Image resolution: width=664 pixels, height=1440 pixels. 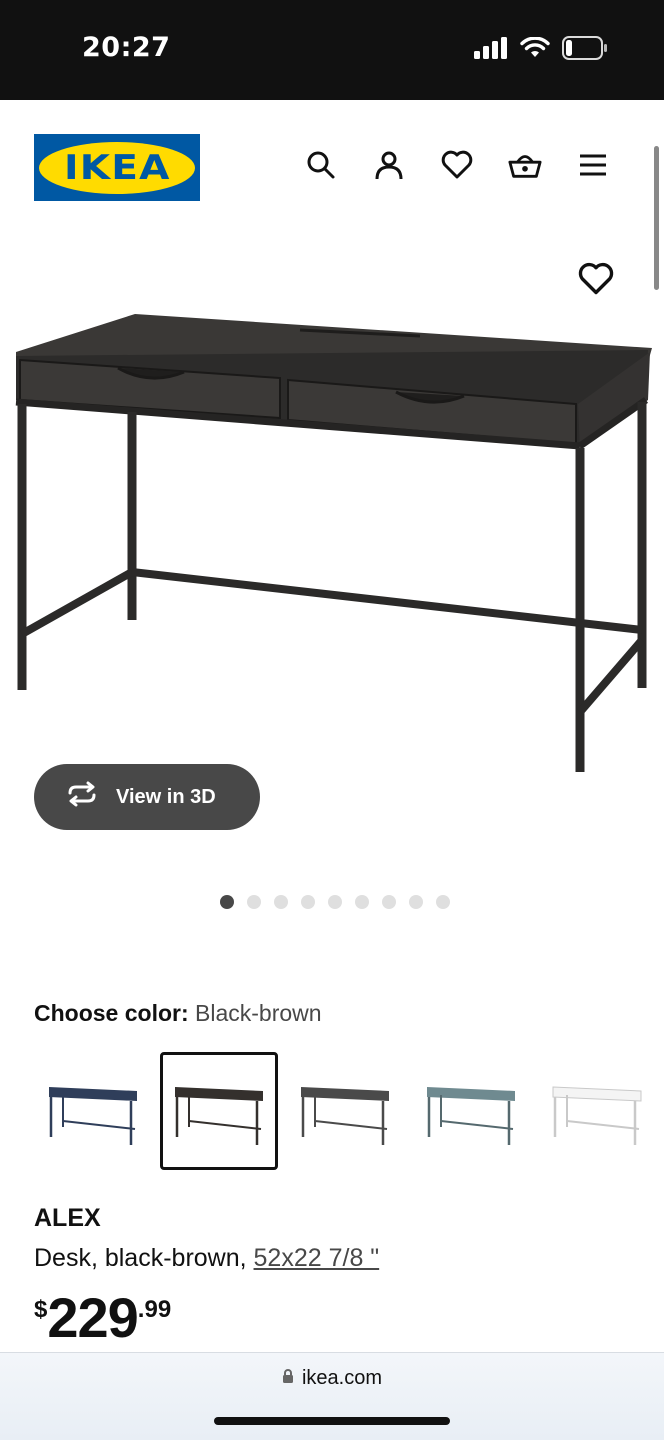 I want to click on price-integer: 229, so click(x=92, y=1317).